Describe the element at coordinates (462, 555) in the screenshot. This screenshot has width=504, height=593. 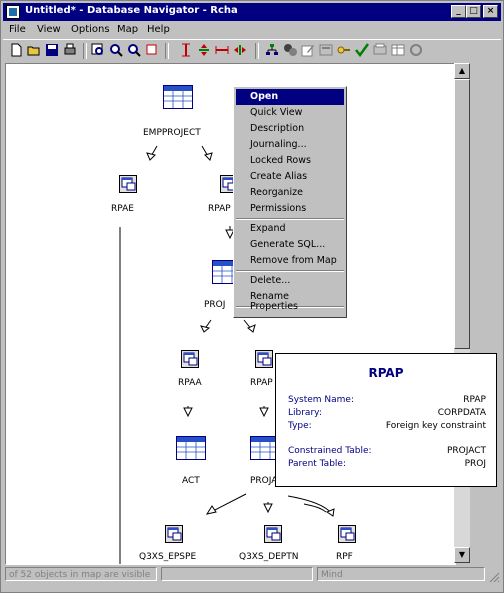
I see `scroll-down-button: ▼` at that location.